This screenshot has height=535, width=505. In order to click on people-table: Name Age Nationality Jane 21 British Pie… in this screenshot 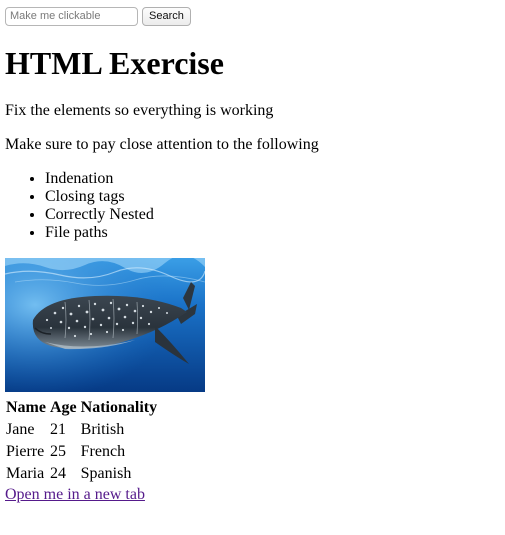, I will do `click(81, 441)`.